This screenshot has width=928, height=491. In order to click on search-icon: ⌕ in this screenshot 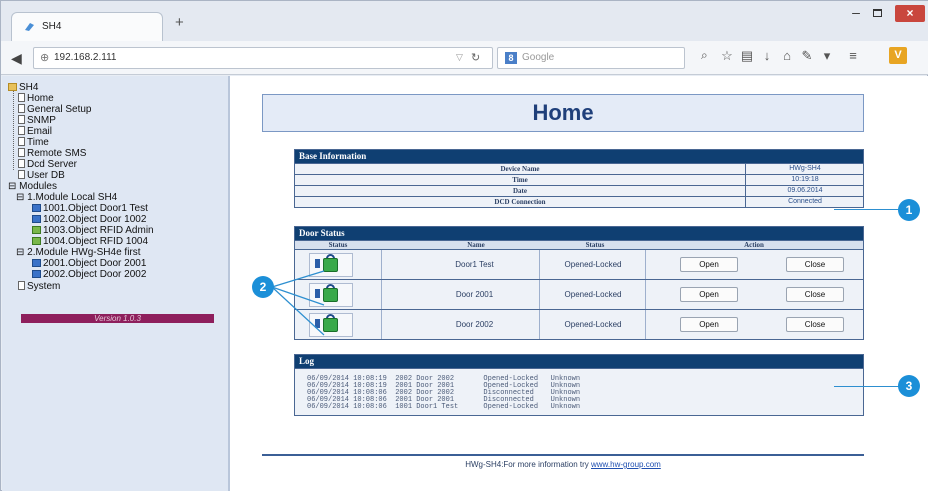, I will do `click(704, 55)`.